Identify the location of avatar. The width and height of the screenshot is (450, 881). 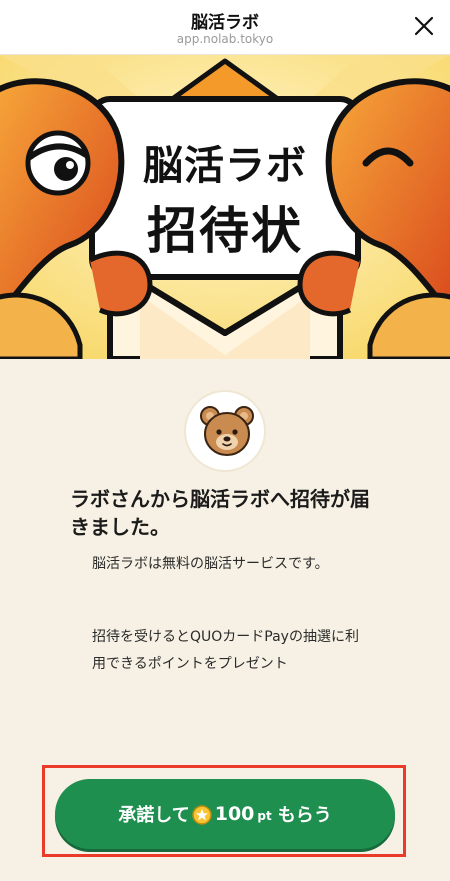
(225, 431).